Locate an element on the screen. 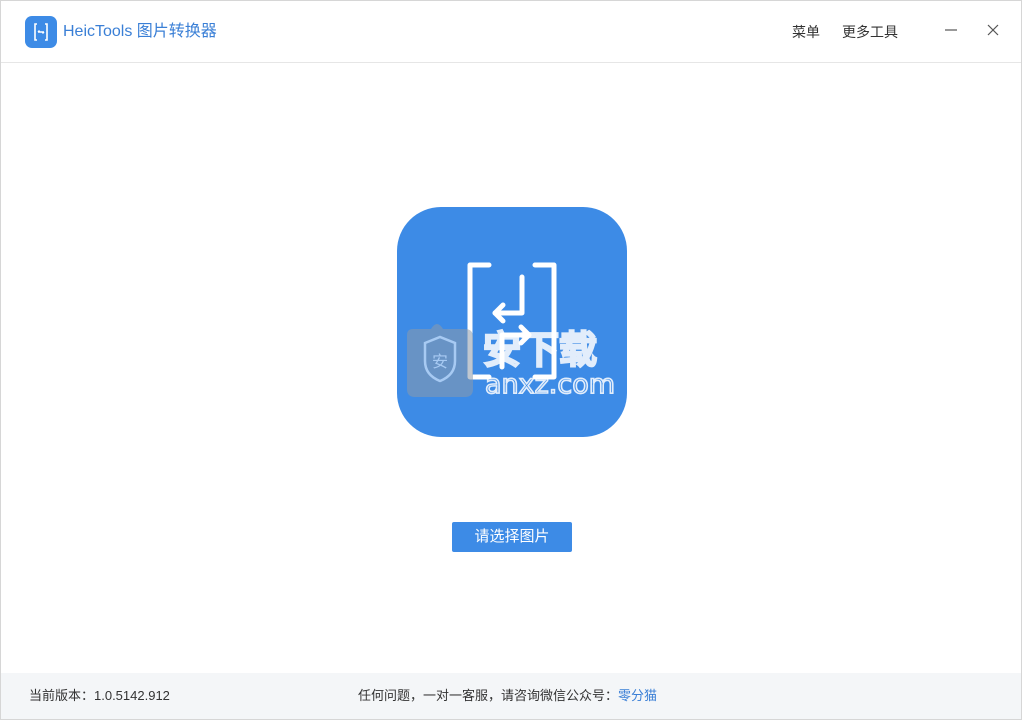  select-image-button: 请选择图片 is located at coordinates (512, 537).